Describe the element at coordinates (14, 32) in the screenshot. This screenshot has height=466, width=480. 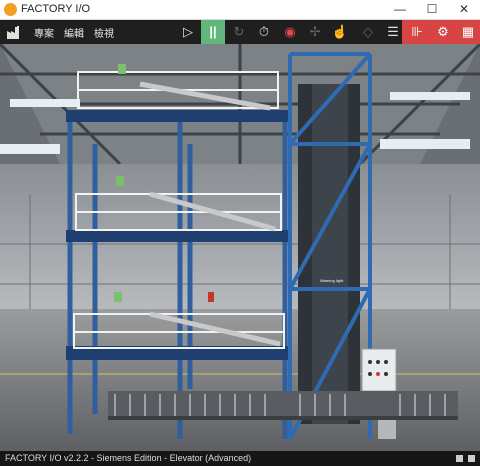
I see `factory-icon` at that location.